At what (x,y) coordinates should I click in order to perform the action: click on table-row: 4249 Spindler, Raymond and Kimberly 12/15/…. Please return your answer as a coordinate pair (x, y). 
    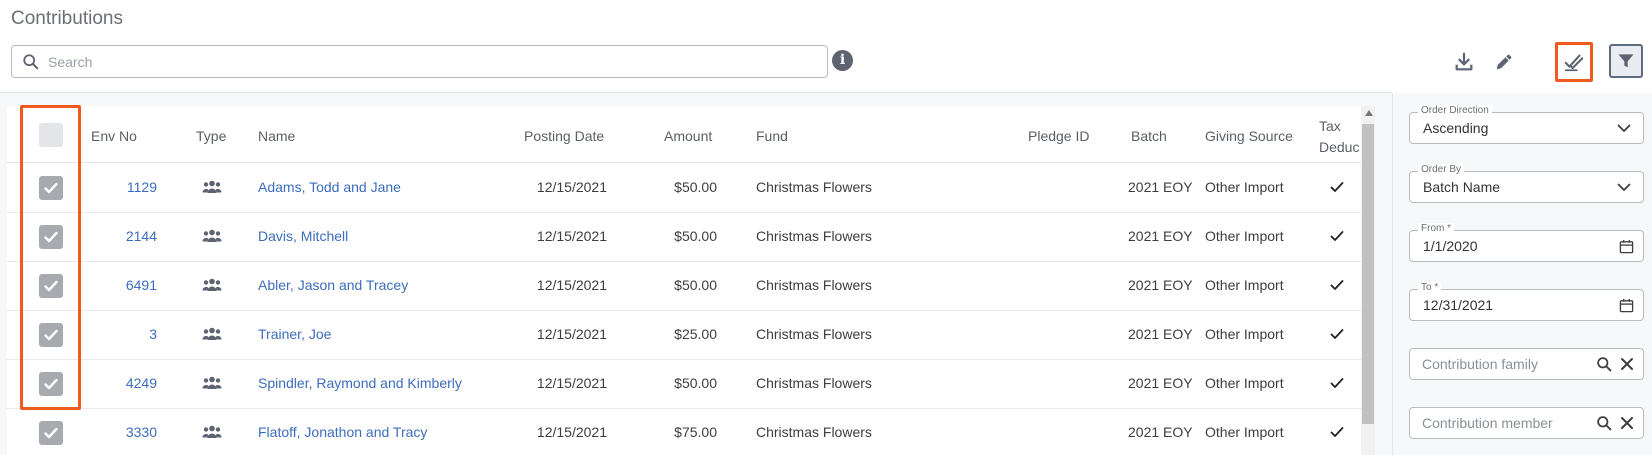
    Looking at the image, I should click on (688, 384).